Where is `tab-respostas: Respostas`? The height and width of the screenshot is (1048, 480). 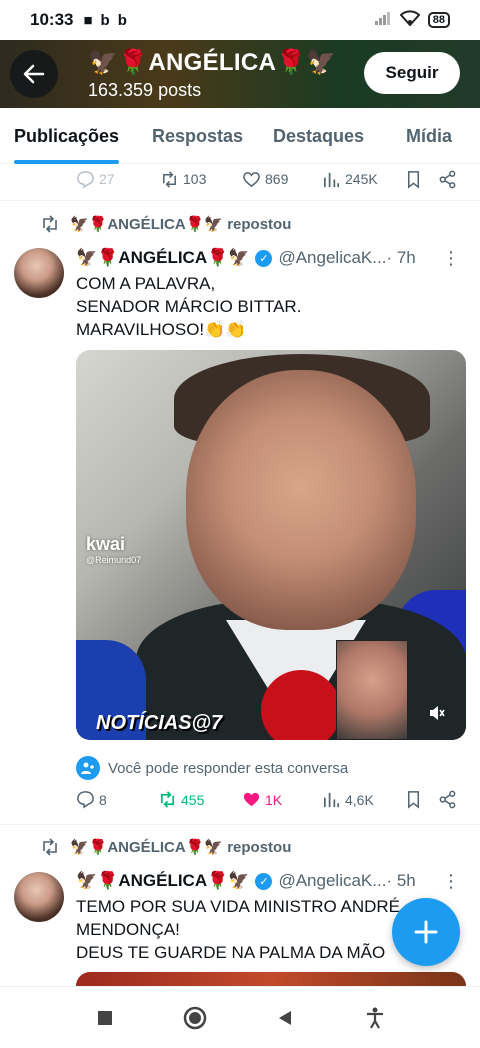
tab-respostas: Respostas is located at coordinates (197, 136).